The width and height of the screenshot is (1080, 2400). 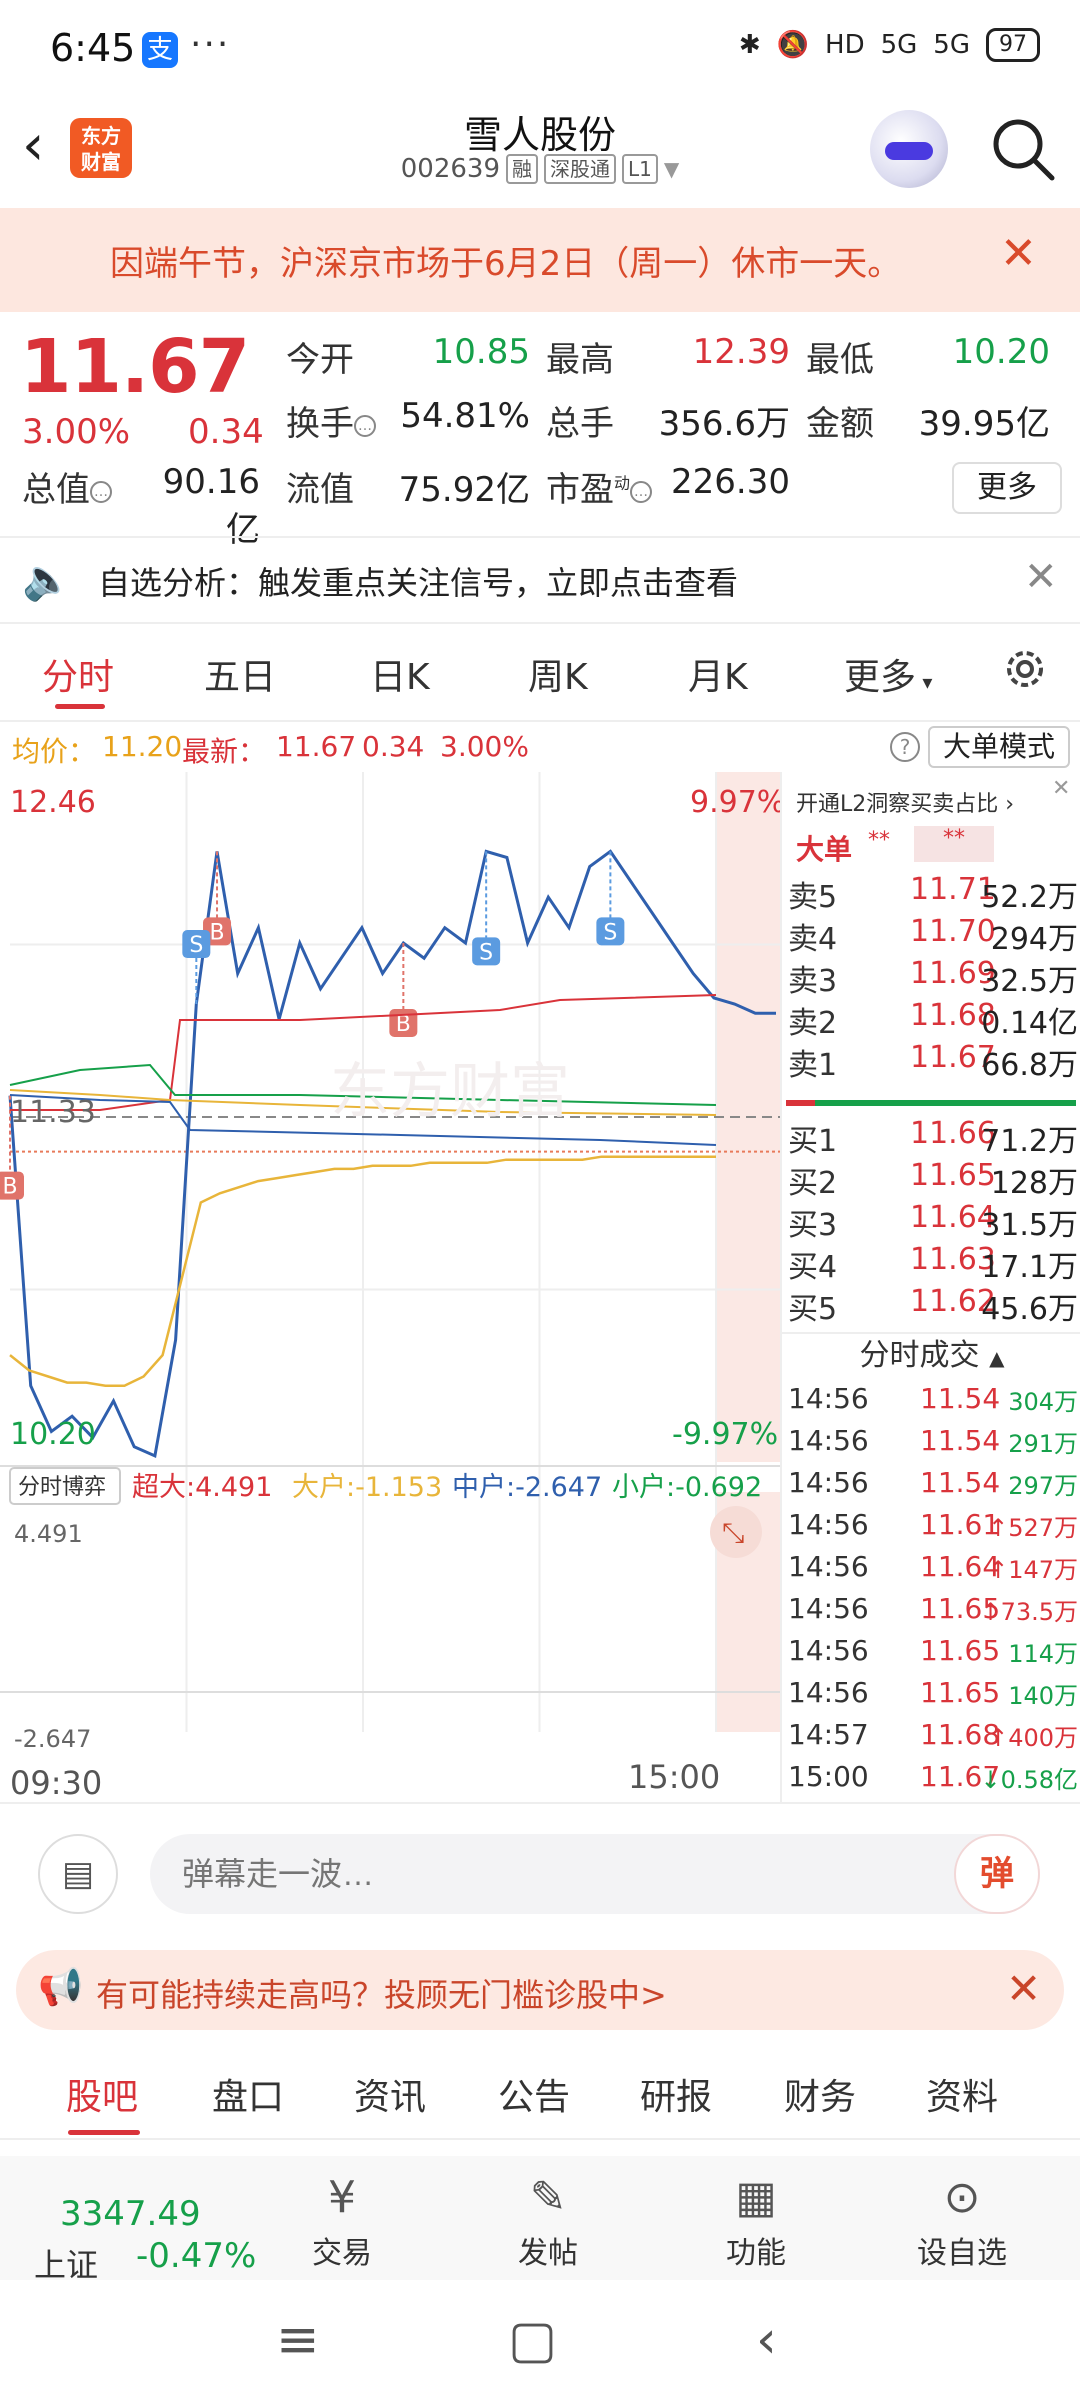 What do you see at coordinates (845, 45) in the screenshot?
I see `hd-icon: HD` at bounding box center [845, 45].